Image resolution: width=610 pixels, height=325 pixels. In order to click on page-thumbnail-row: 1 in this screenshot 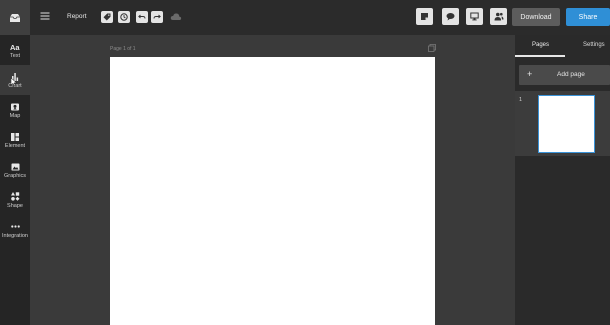, I will do `click(562, 123)`.